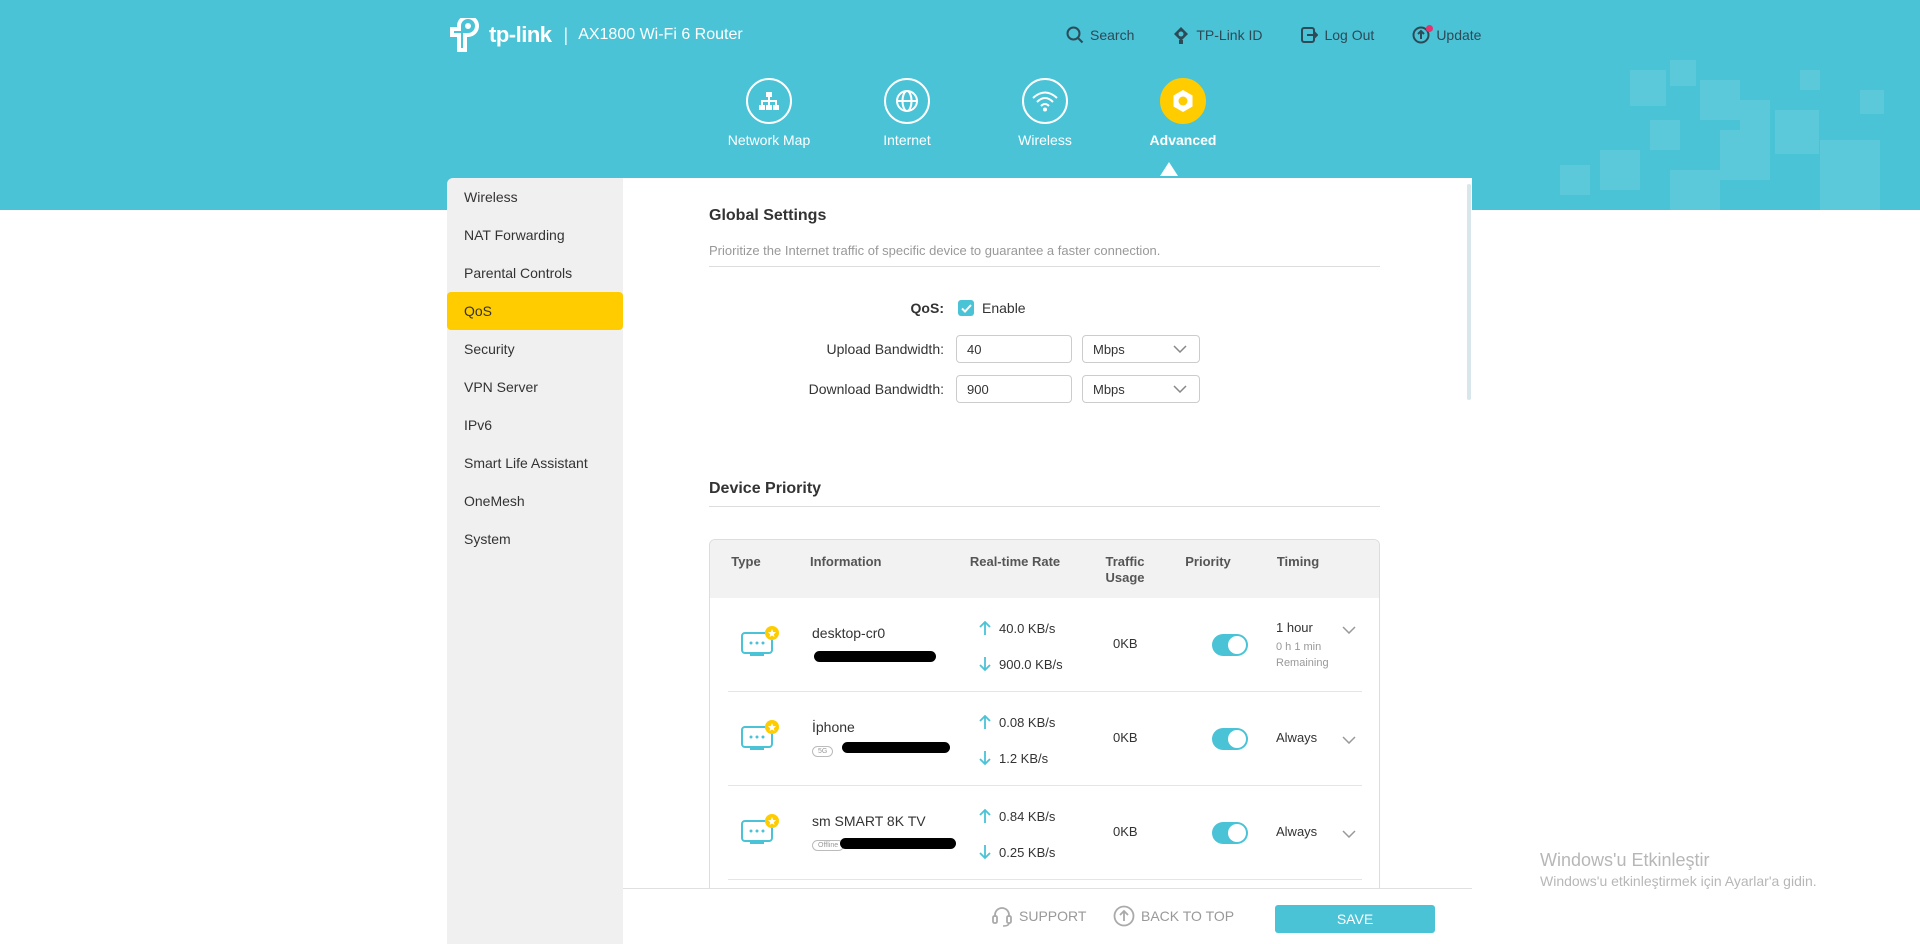 The height and width of the screenshot is (944, 1920). I want to click on checkmark-icon, so click(966, 308).